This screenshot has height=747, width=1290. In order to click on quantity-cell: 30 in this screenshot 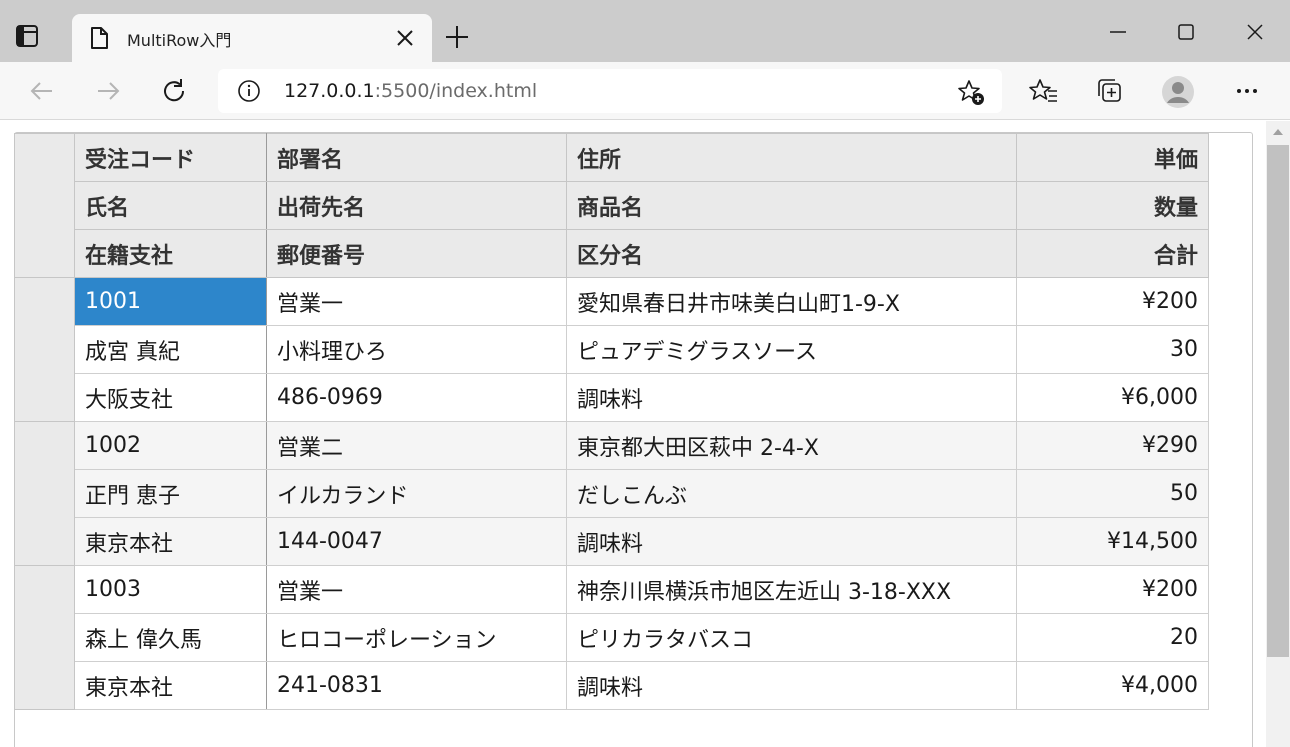, I will do `click(1112, 349)`.